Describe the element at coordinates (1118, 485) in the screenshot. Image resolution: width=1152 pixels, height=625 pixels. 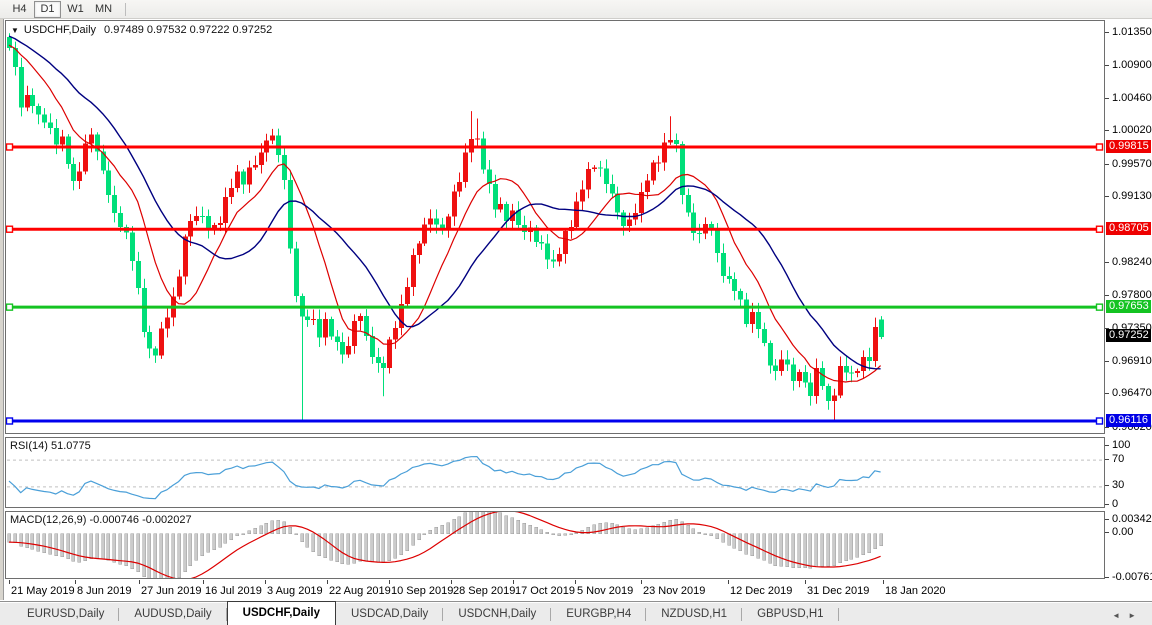
I see `rsi-axis-label: 30` at that location.